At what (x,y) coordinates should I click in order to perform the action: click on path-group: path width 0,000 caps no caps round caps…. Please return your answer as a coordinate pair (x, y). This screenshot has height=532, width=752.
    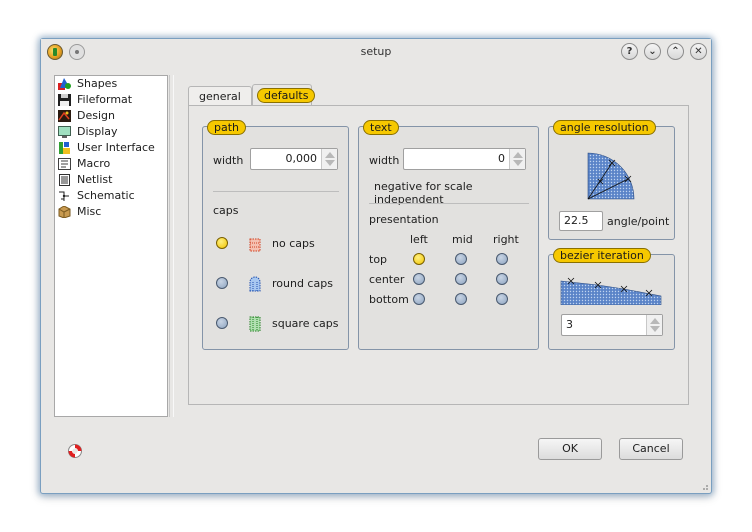
    Looking at the image, I should click on (275, 235).